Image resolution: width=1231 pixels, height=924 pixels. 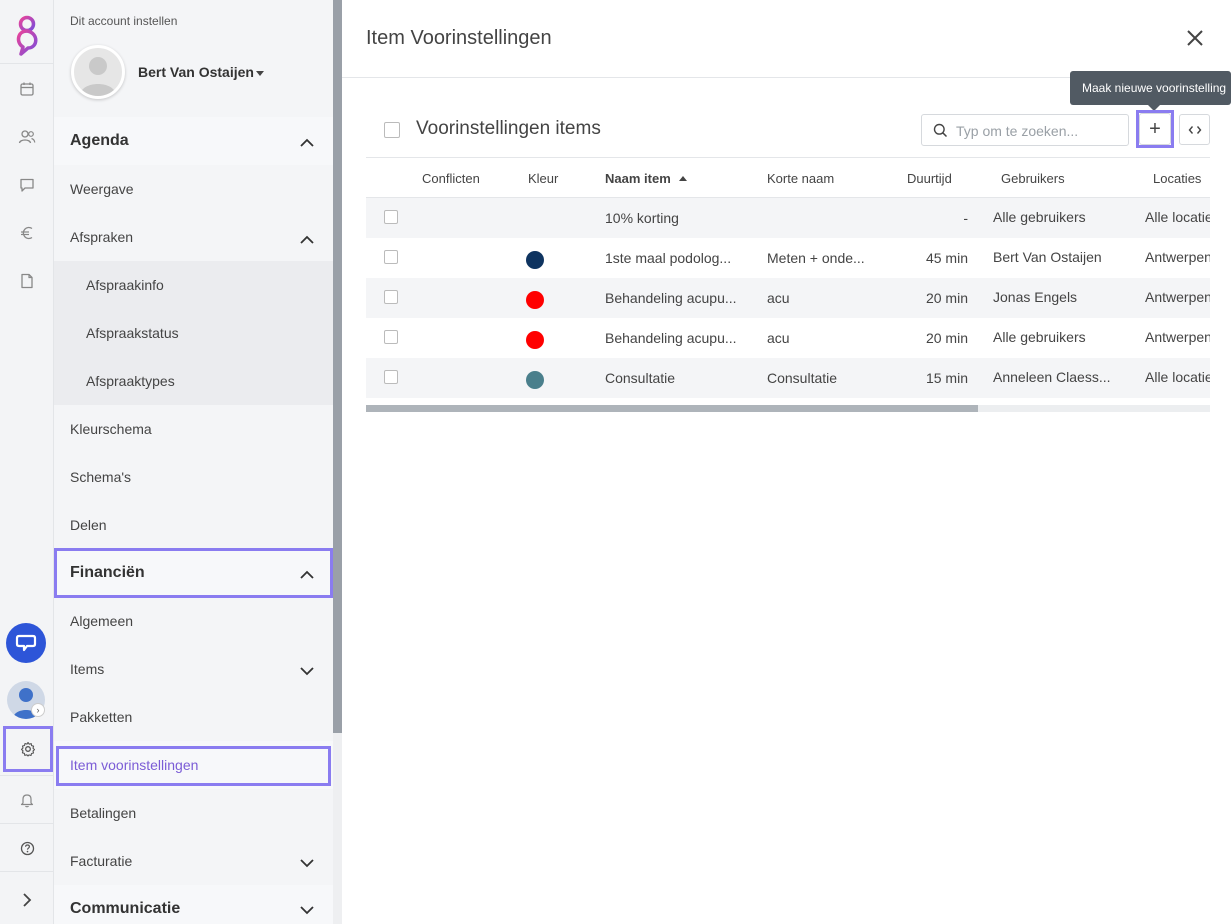 I want to click on section-communicatie-label: Communicatie, so click(x=125, y=908).